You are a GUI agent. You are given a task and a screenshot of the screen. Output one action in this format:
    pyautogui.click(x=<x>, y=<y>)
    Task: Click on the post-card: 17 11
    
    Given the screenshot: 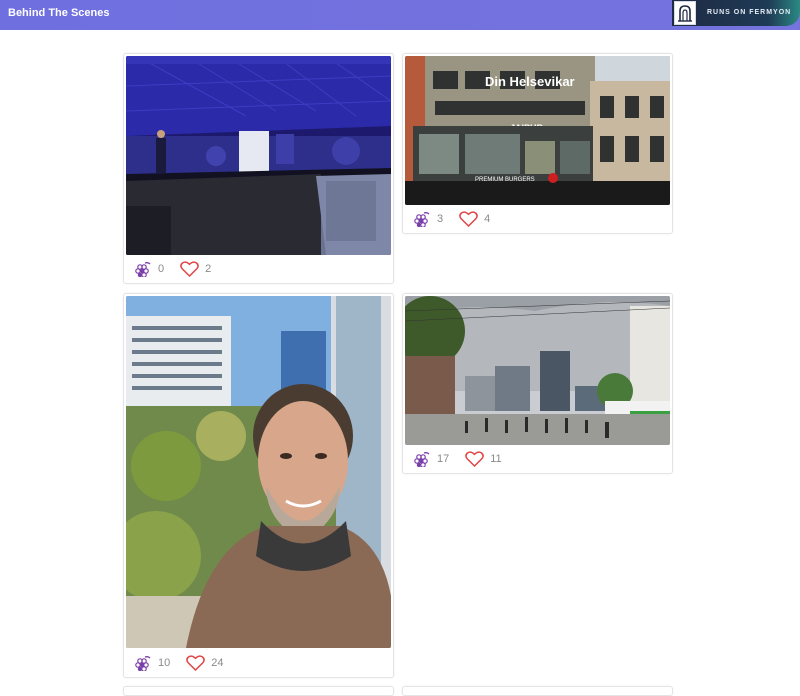 What is the action you would take?
    pyautogui.click(x=537, y=383)
    